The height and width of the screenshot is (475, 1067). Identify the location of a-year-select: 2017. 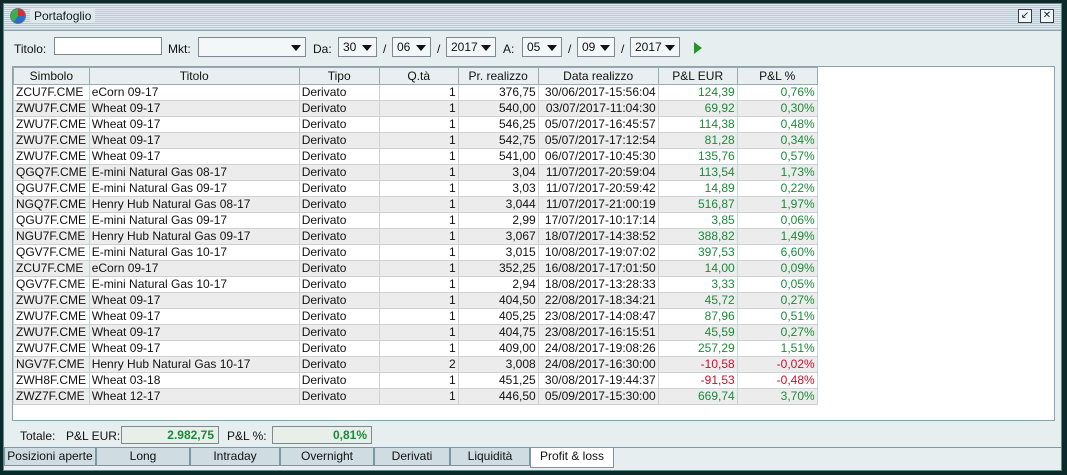
(655, 47).